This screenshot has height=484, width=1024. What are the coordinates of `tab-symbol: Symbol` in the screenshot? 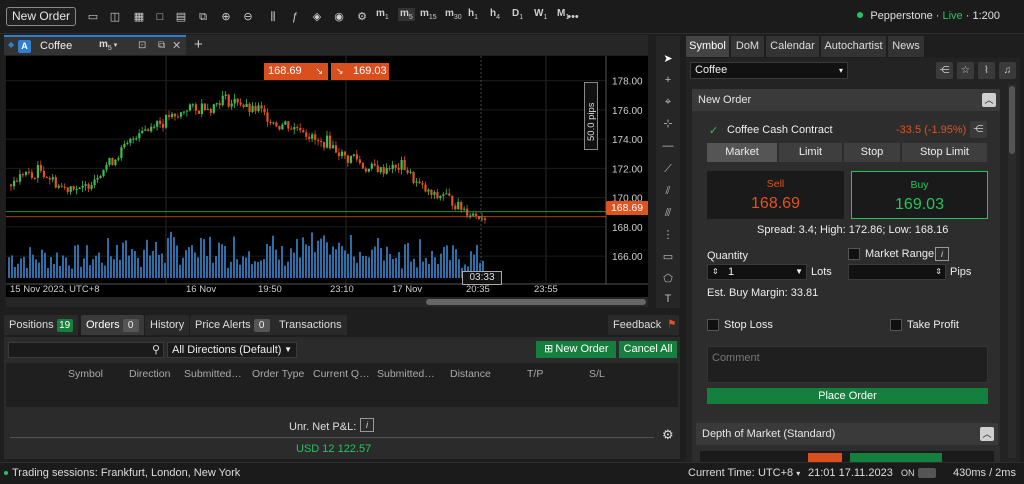 It's located at (707, 46).